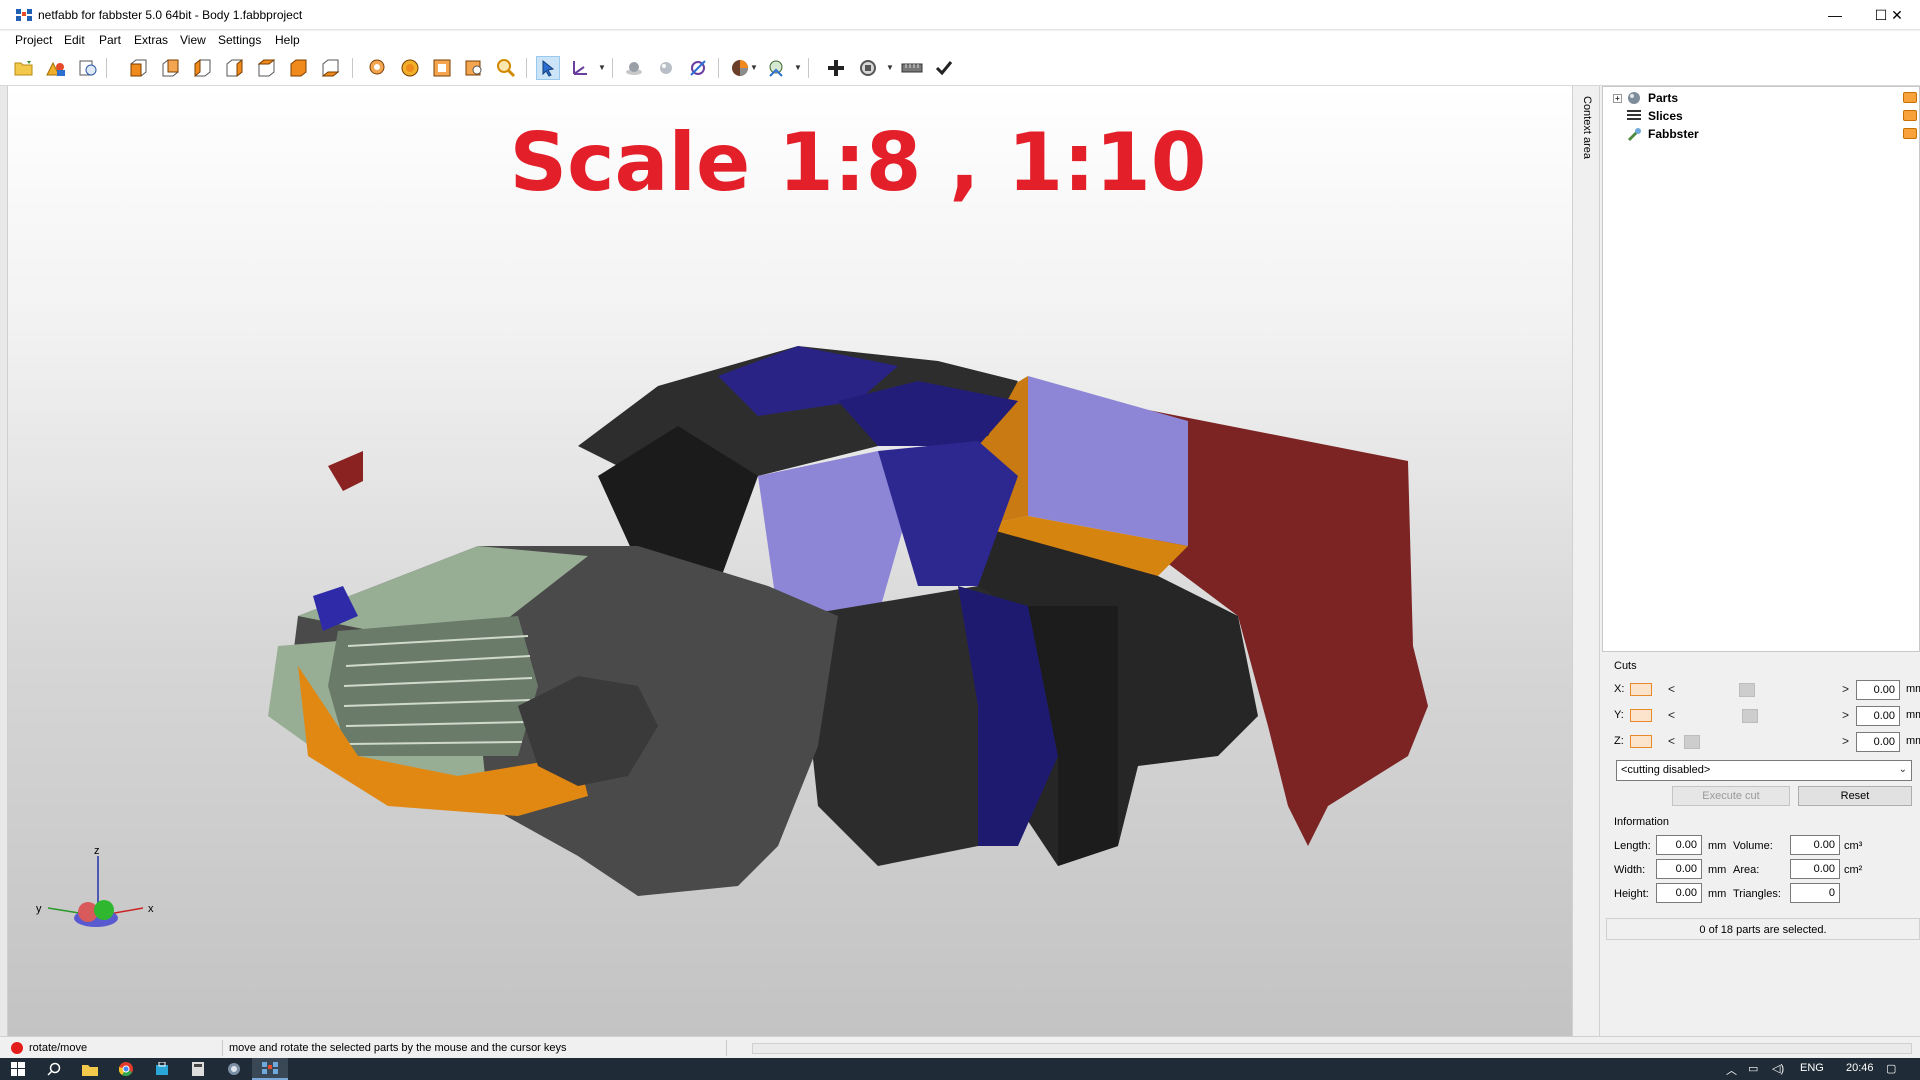  Describe the element at coordinates (1878, 716) in the screenshot. I see `cut-y-input: 0.00` at that location.